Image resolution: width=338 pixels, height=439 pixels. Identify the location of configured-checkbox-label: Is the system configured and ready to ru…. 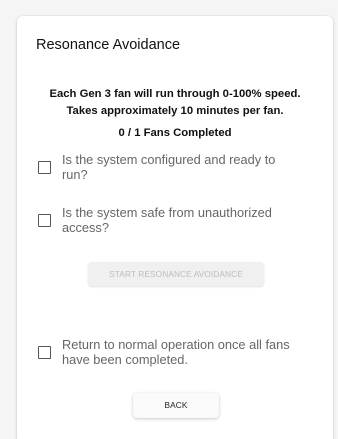
(169, 167).